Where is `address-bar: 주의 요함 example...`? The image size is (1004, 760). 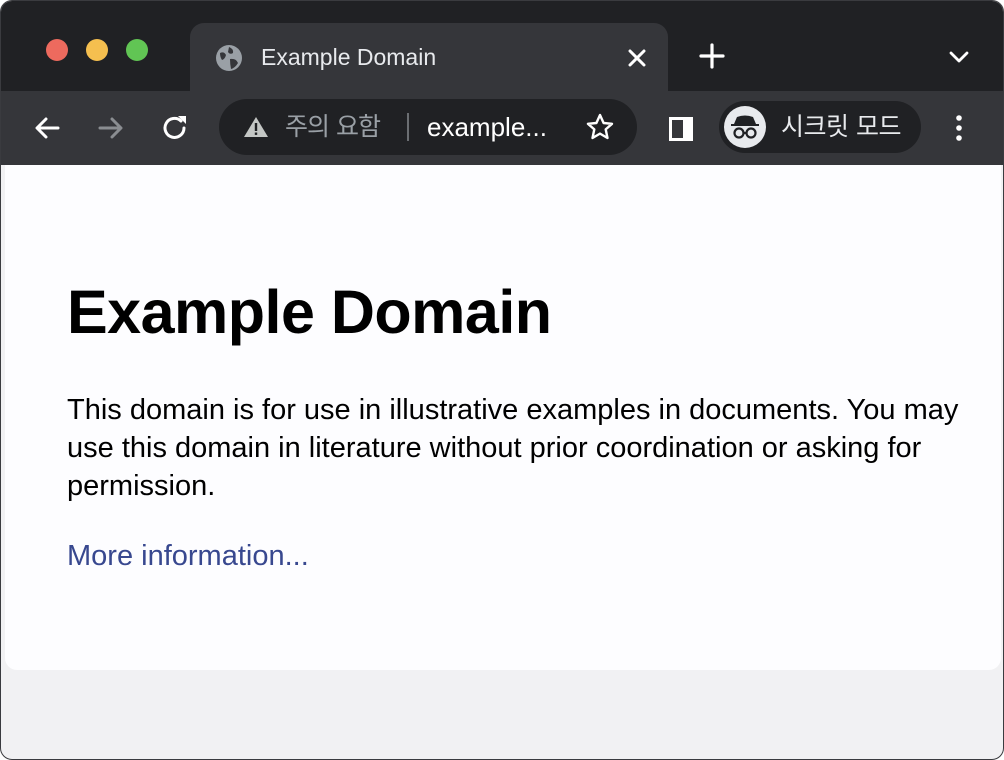
address-bar: 주의 요함 example... is located at coordinates (428, 127).